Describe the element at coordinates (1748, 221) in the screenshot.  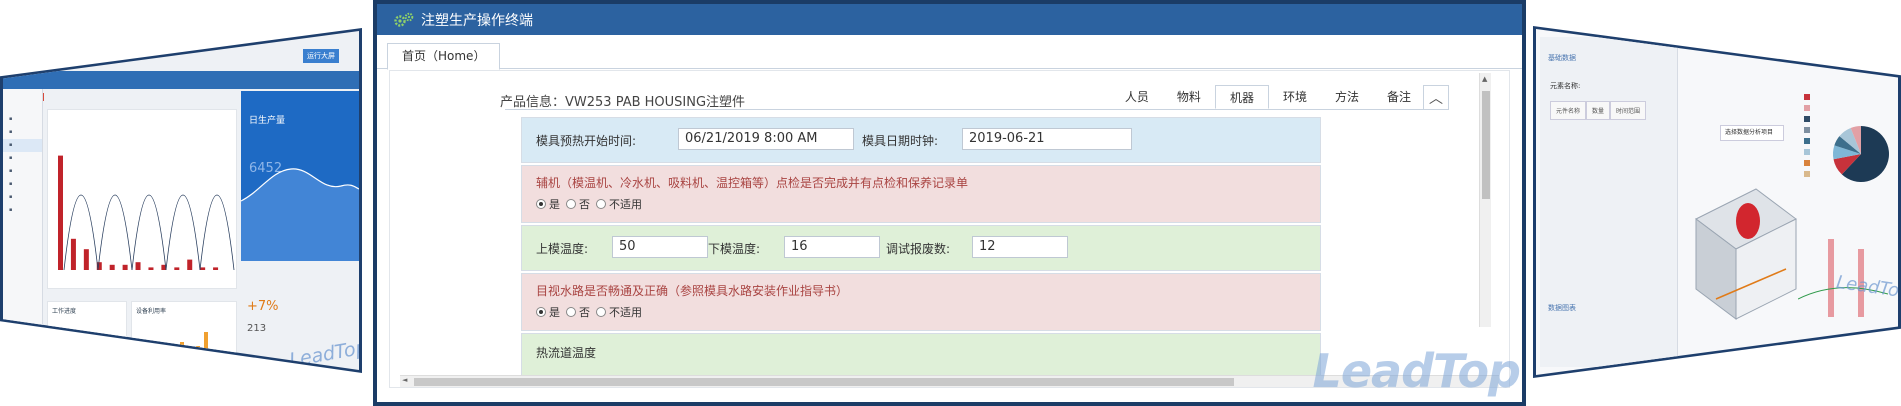
I see `robot-arm` at that location.